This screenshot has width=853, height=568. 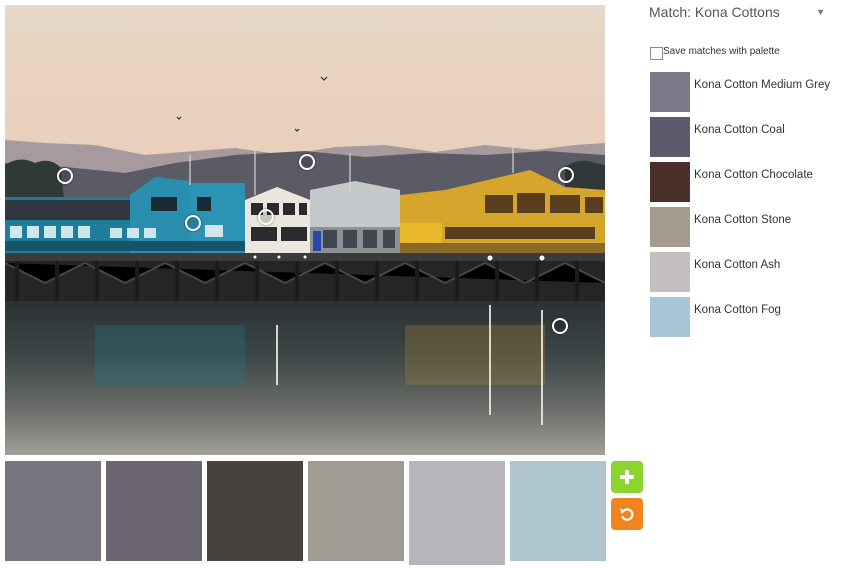 I want to click on save-matches-checkbox, so click(x=656, y=53).